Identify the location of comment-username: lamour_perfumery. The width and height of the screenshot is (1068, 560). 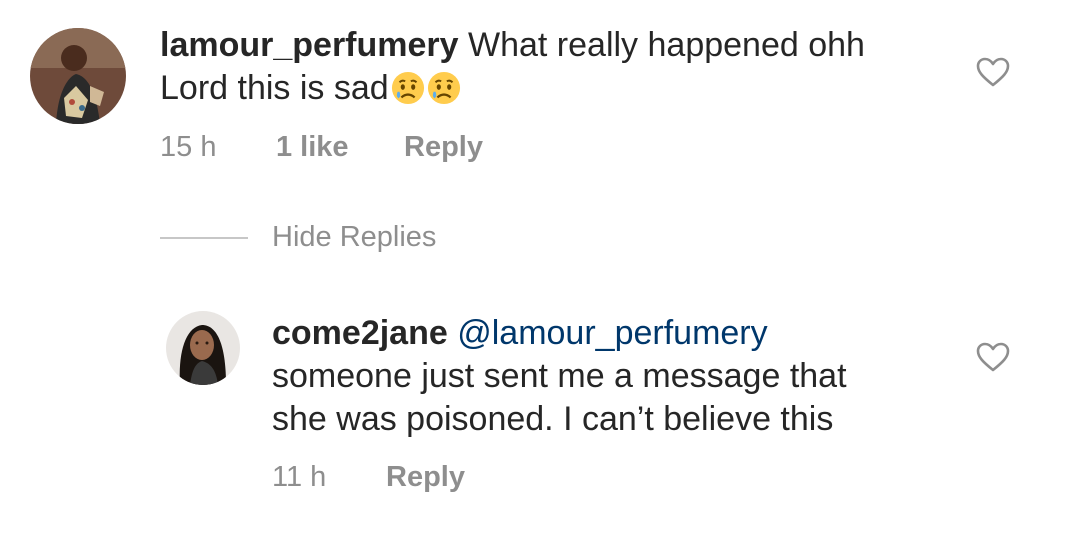
(309, 45).